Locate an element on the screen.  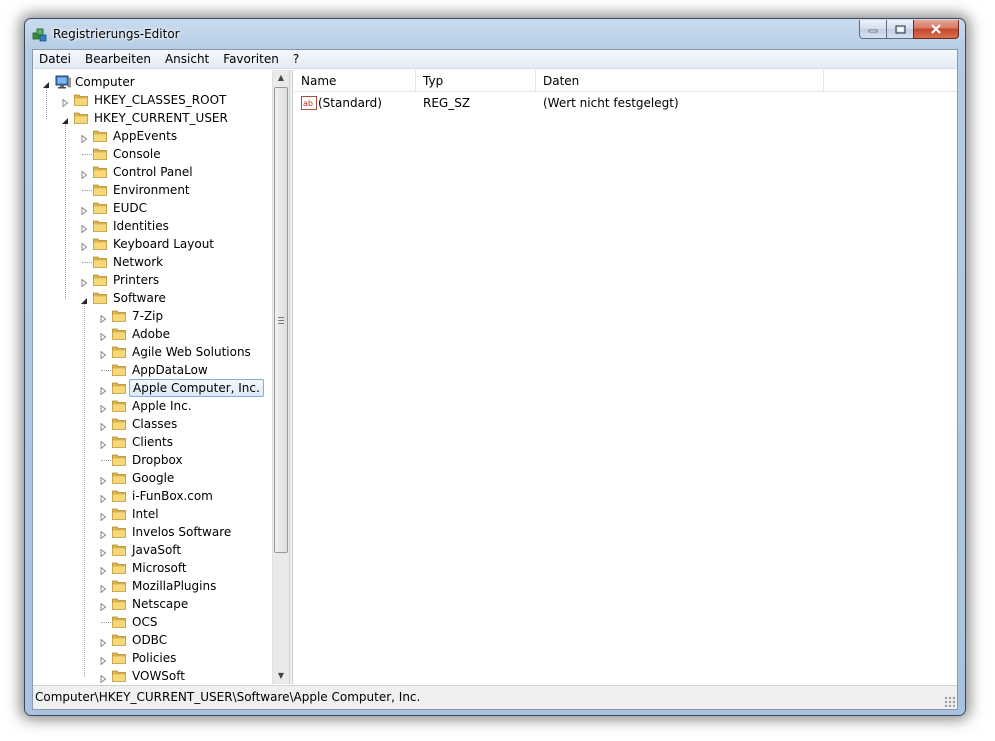
tree-node: Netscape is located at coordinates (152, 604).